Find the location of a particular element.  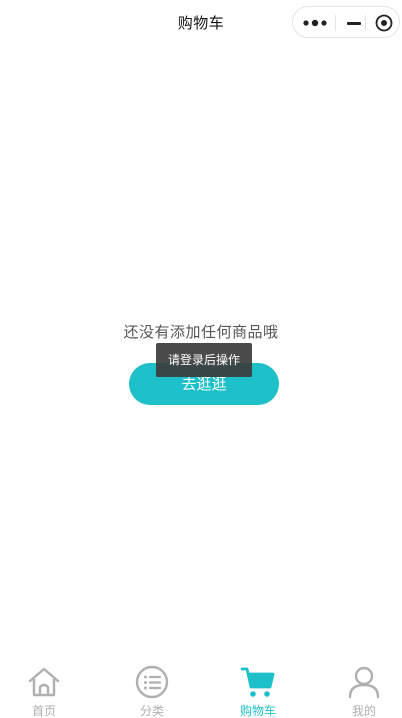

cart-icon is located at coordinates (257, 682).